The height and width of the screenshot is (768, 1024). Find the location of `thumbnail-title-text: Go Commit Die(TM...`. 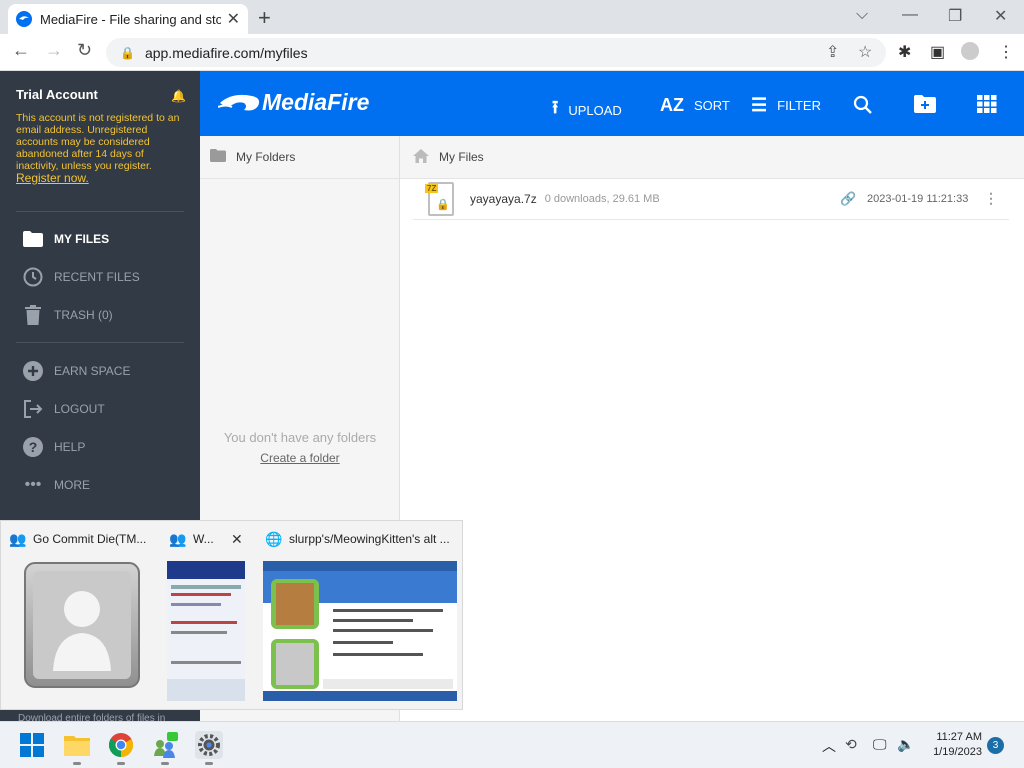

thumbnail-title-text: Go Commit Die(TM... is located at coordinates (90, 539).